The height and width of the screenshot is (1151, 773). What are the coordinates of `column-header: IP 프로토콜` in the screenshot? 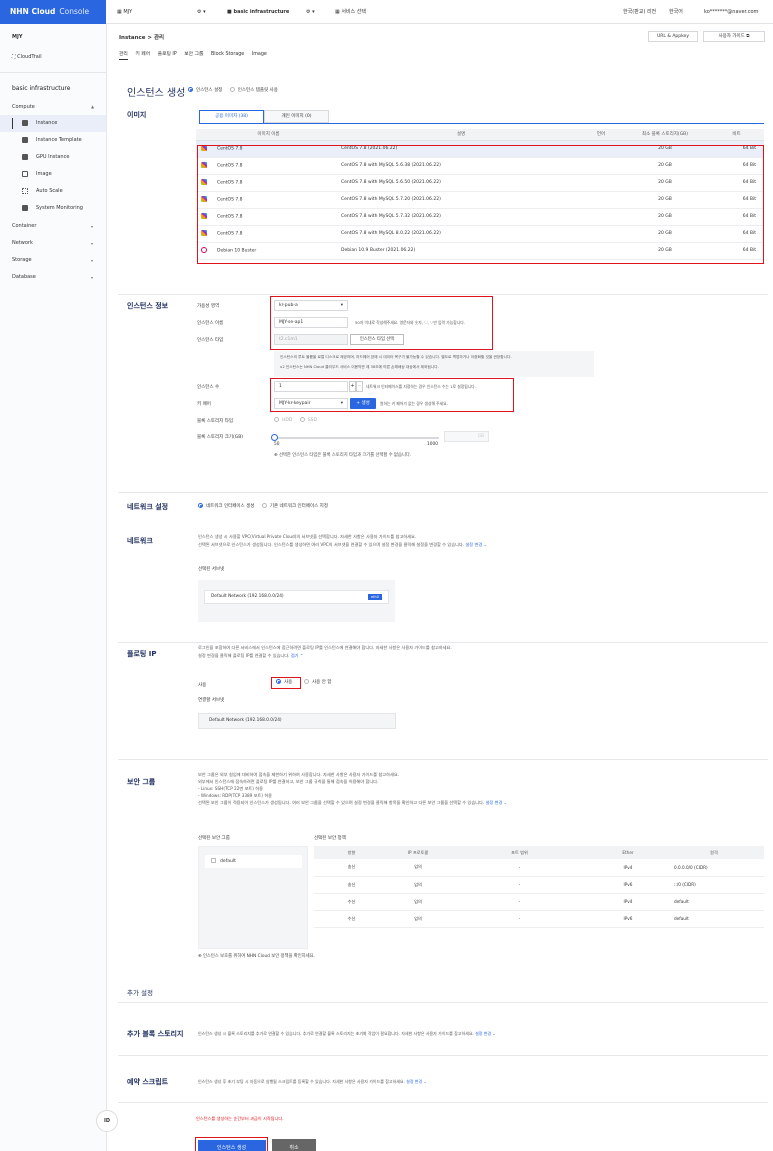 It's located at (418, 852).